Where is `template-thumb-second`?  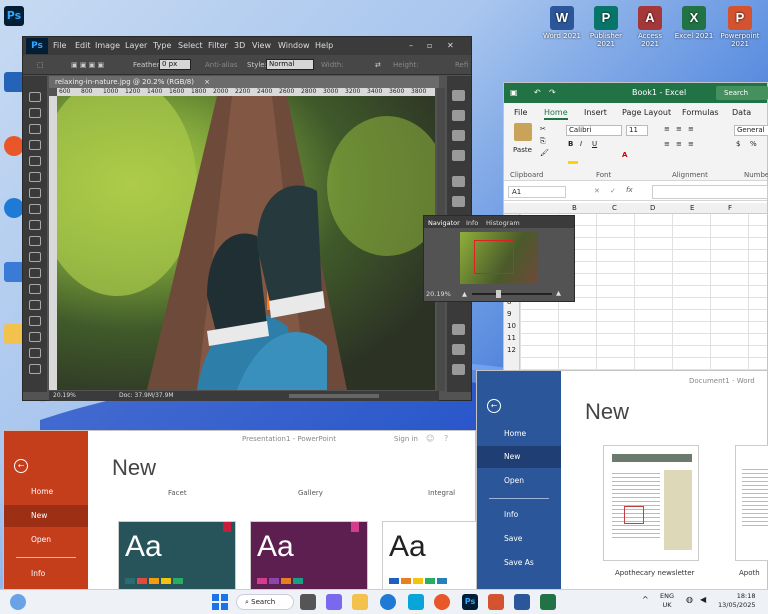
template-thumb-second is located at coordinates (751, 503).